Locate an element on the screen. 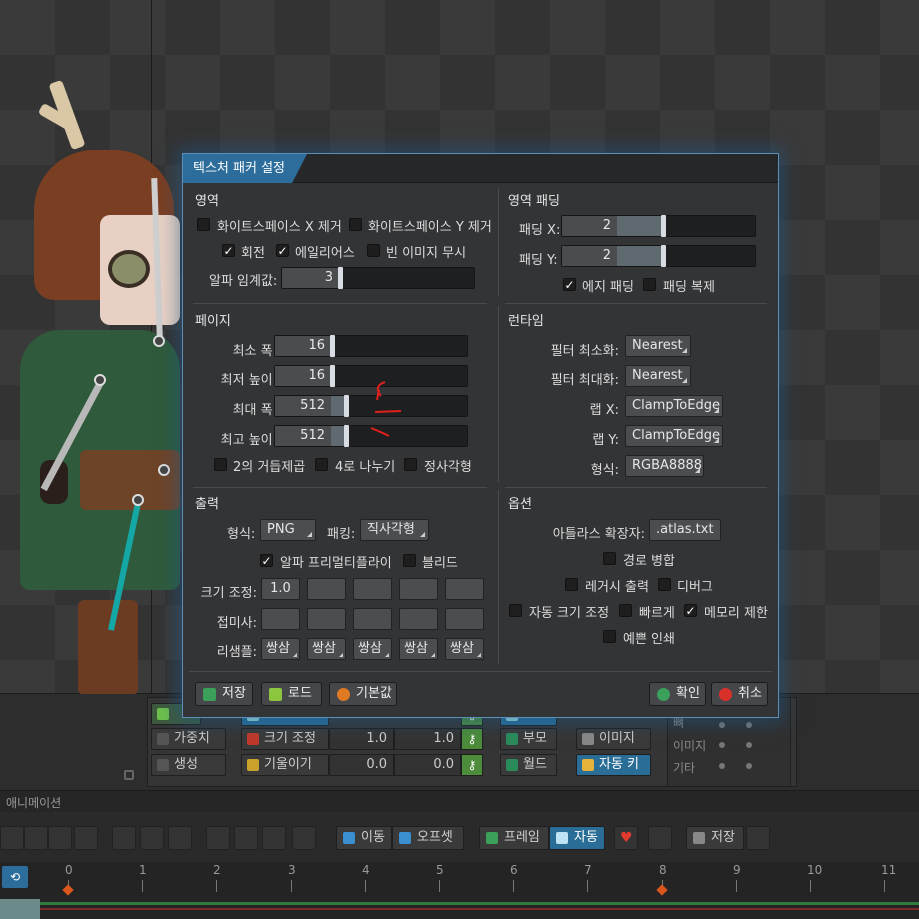 This screenshot has height=919, width=919. wrap-y-dropdown: ClampToEdge is located at coordinates (674, 436).